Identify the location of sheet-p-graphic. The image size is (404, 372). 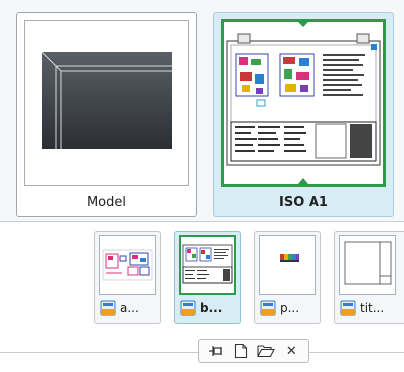
(289, 258).